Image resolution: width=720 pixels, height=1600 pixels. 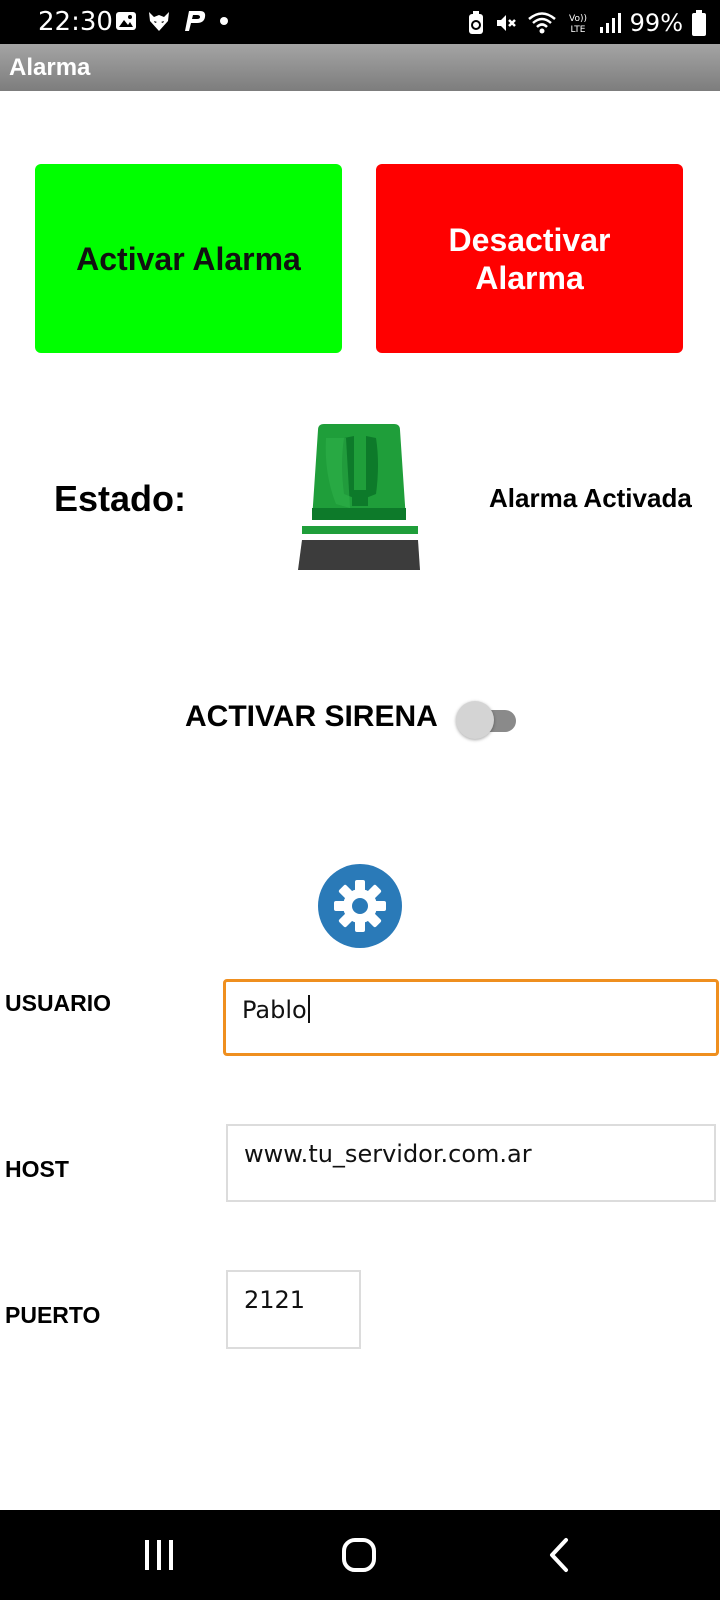 I want to click on activate-alarm-label: Activar Alarma, so click(x=188, y=258).